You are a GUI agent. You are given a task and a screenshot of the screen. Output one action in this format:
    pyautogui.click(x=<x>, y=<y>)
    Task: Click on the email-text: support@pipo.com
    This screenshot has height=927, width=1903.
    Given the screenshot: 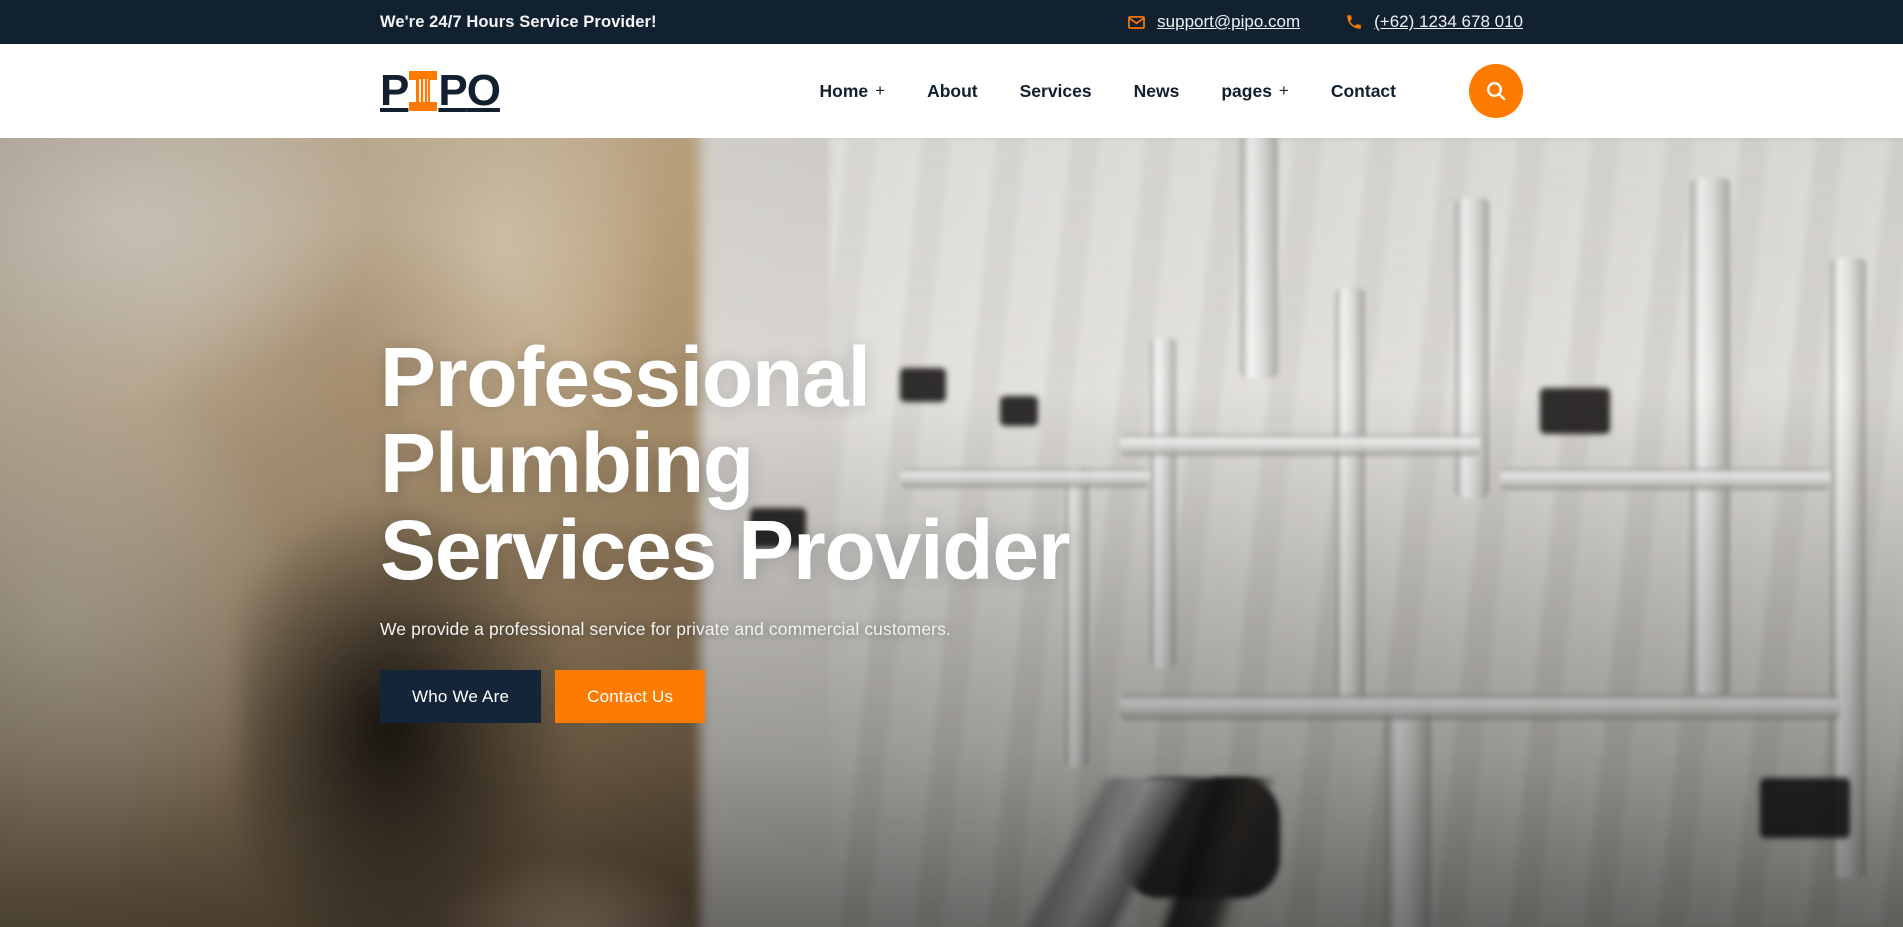 What is the action you would take?
    pyautogui.click(x=1229, y=21)
    